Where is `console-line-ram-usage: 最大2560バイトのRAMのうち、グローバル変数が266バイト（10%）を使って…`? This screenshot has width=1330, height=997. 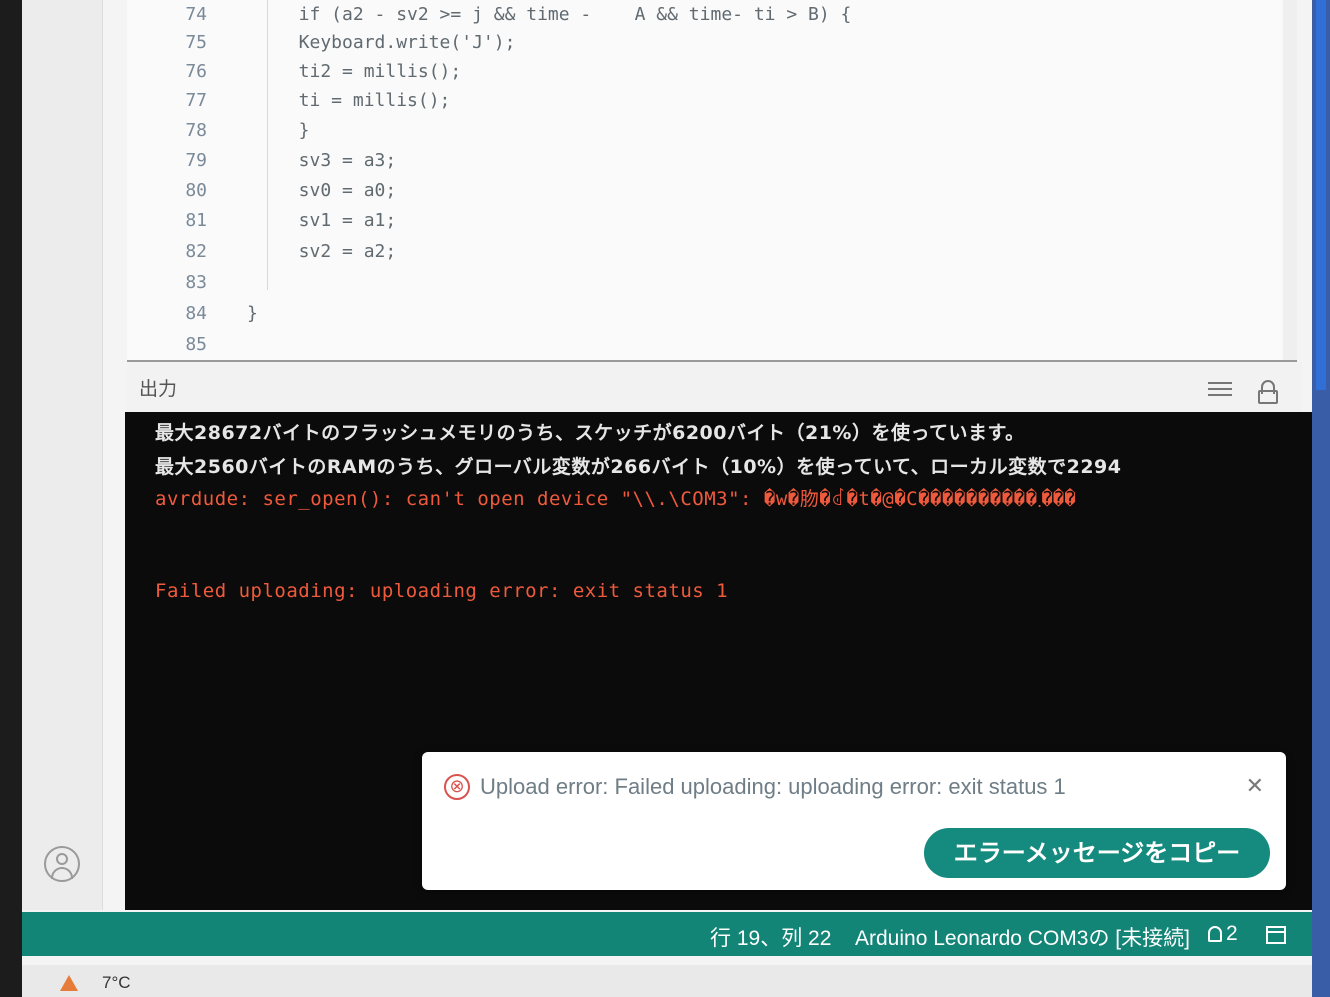
console-line-ram-usage: 最大2560バイトのRAMのうち、グローバル変数が266バイト（10%）を使って… is located at coordinates (638, 467).